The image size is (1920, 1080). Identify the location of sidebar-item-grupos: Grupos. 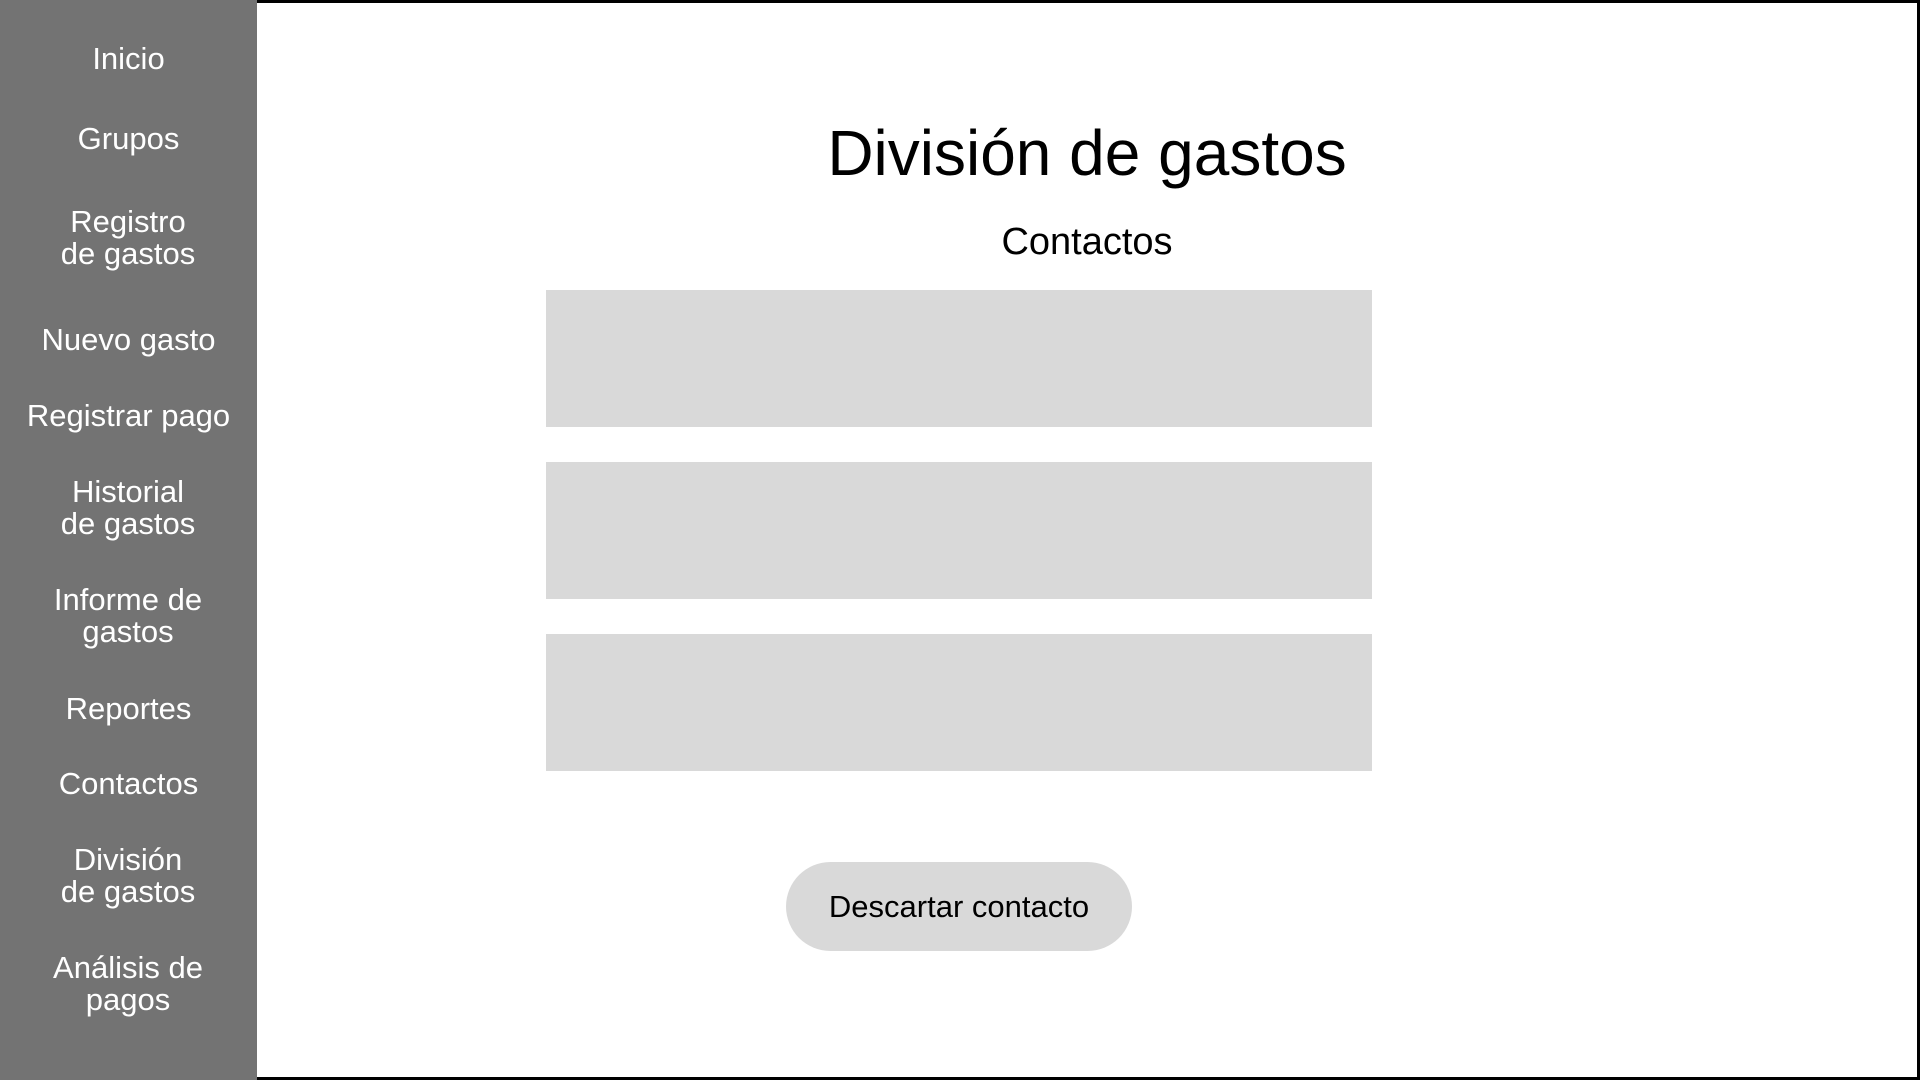
(128, 139).